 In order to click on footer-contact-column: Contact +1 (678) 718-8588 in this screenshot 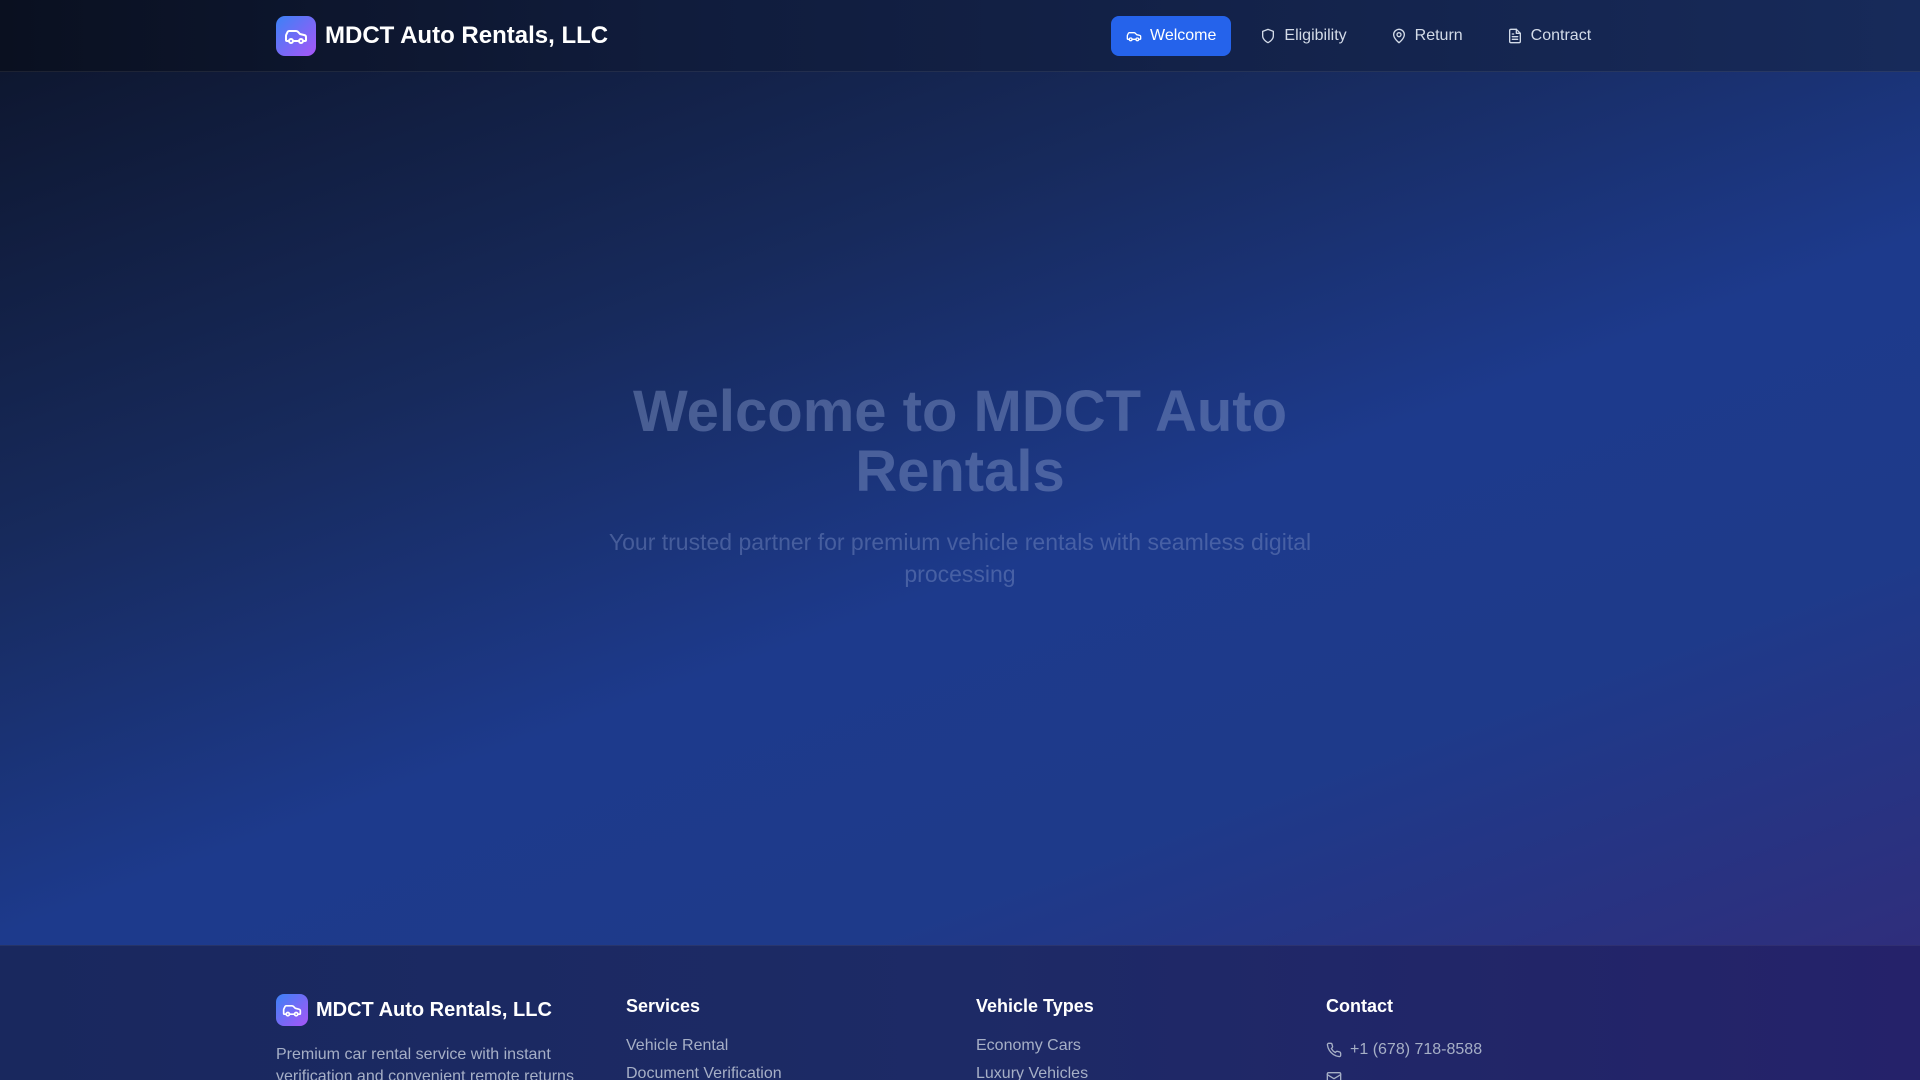, I will do `click(1404, 1037)`.